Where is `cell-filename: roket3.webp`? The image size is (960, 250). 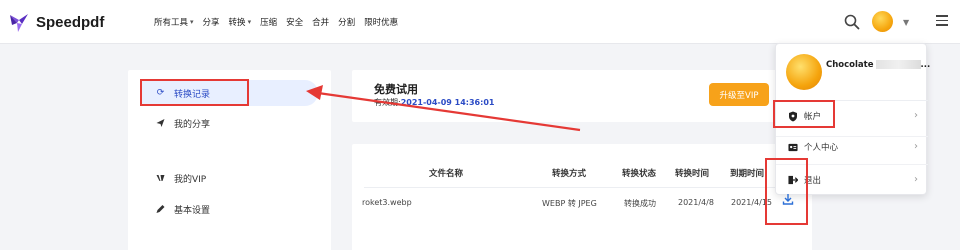
cell-filename: roket3.webp is located at coordinates (387, 202).